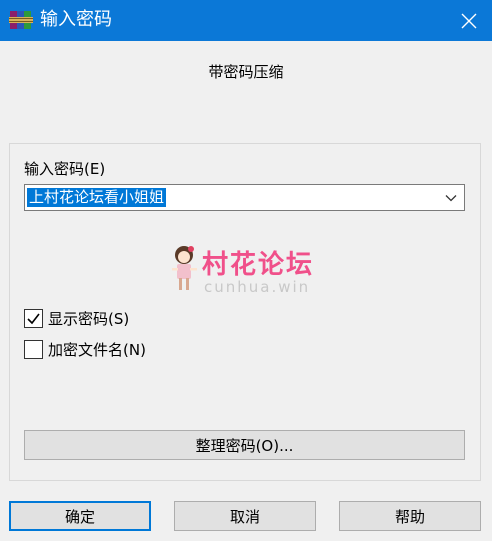 This screenshot has width=492, height=541. Describe the element at coordinates (80, 516) in the screenshot. I see `ok-button: 确定` at that location.